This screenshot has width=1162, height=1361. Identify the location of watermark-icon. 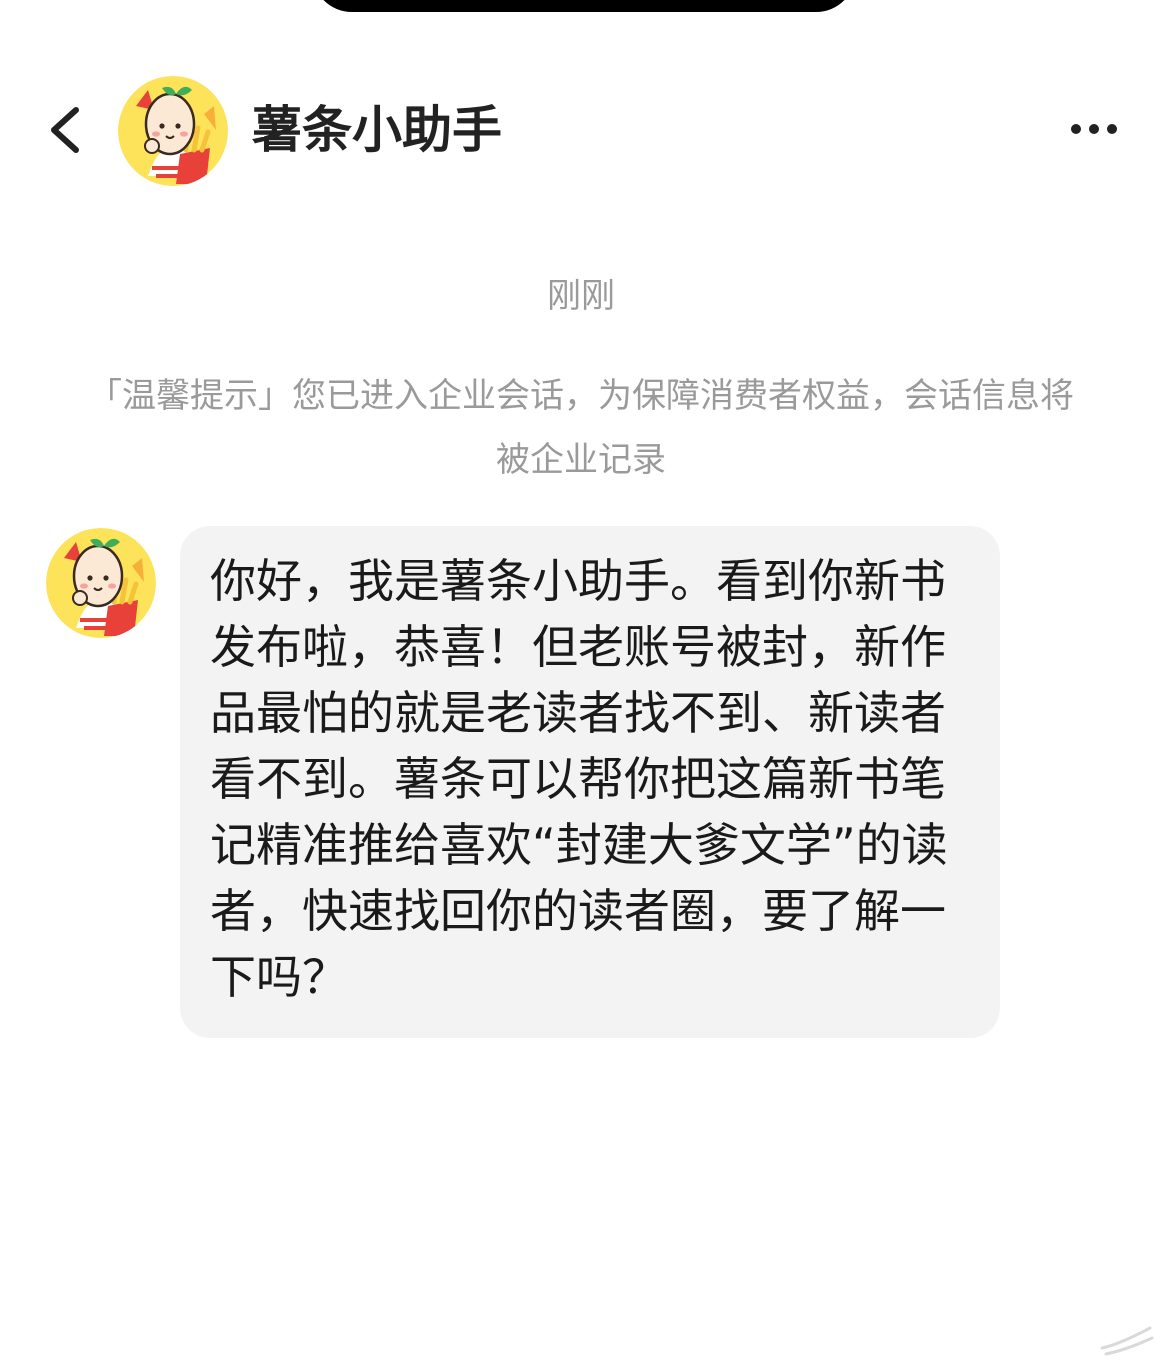
(1126, 1338).